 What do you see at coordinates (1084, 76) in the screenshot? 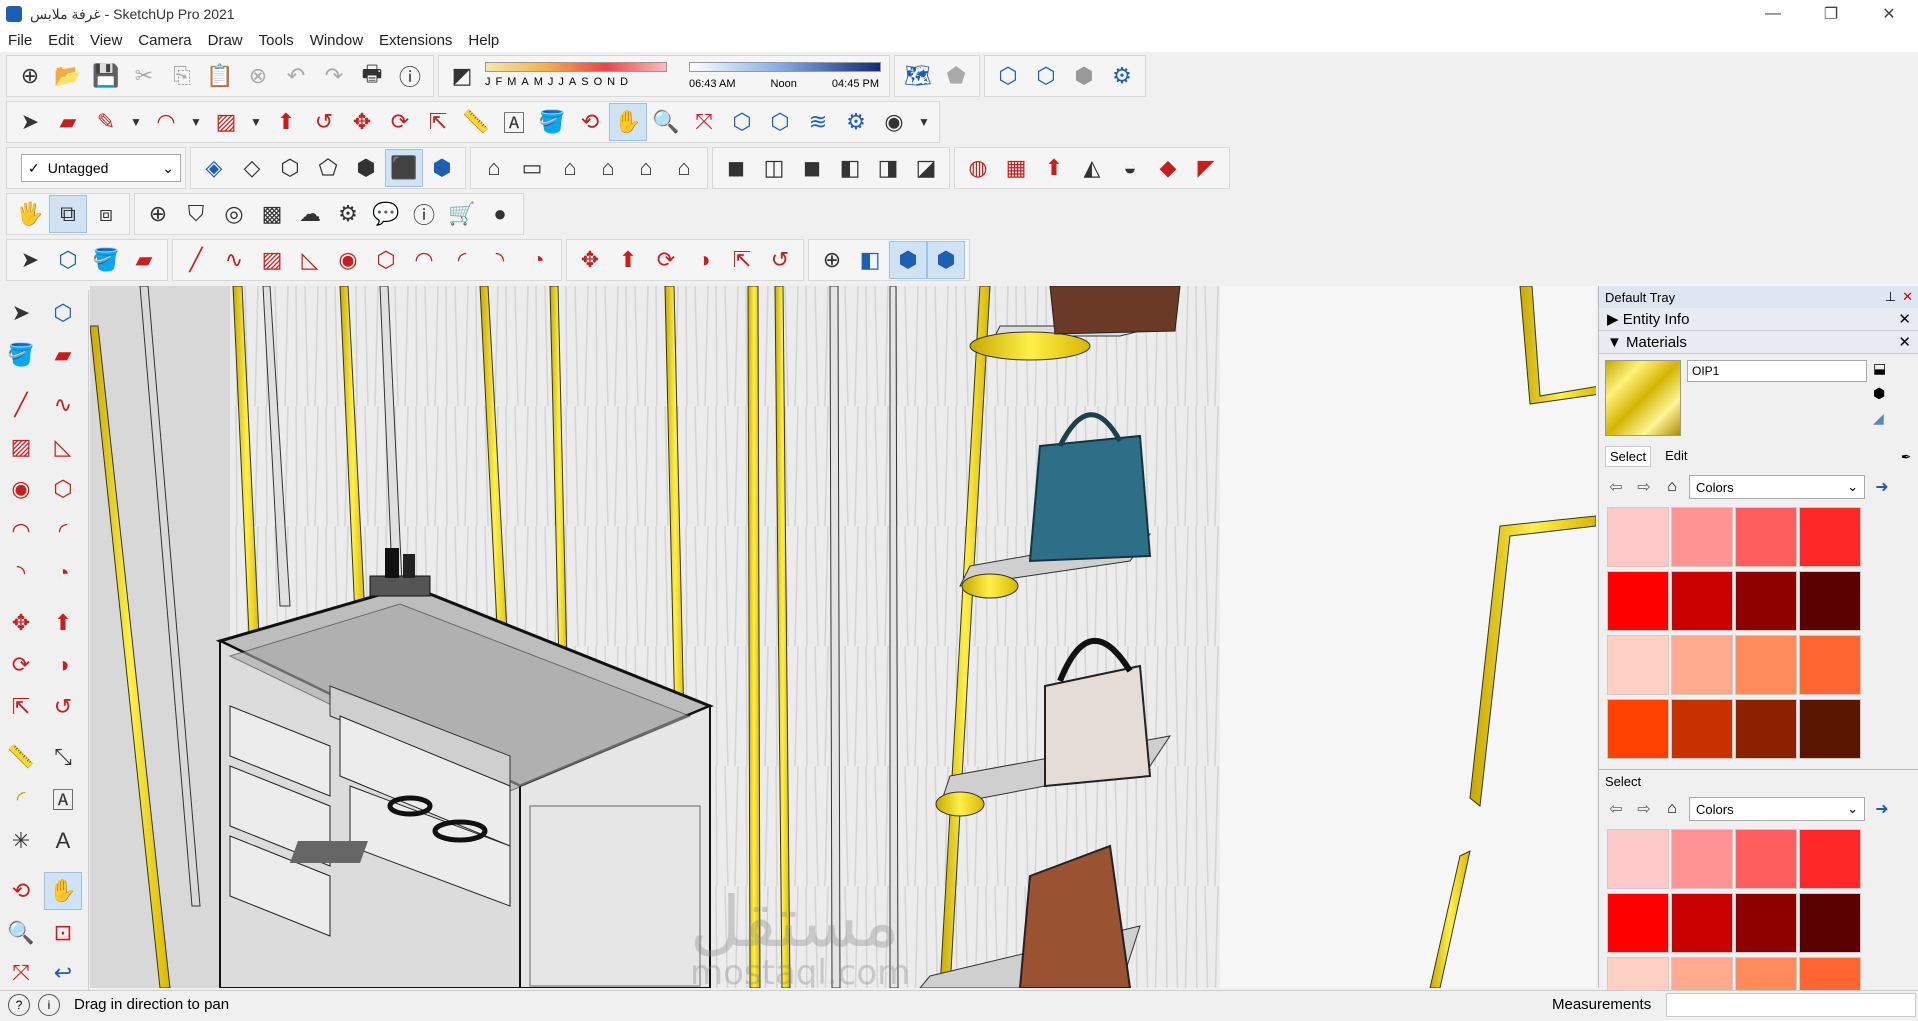
I see `share-component-icon: ⬢` at bounding box center [1084, 76].